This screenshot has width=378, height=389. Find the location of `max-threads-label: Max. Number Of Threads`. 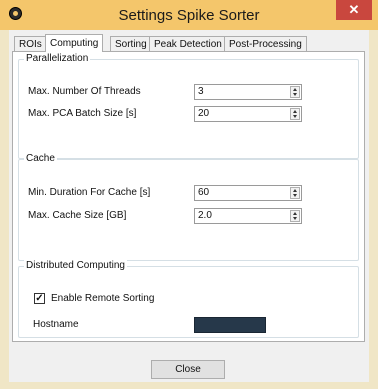

max-threads-label: Max. Number Of Threads is located at coordinates (84, 91).